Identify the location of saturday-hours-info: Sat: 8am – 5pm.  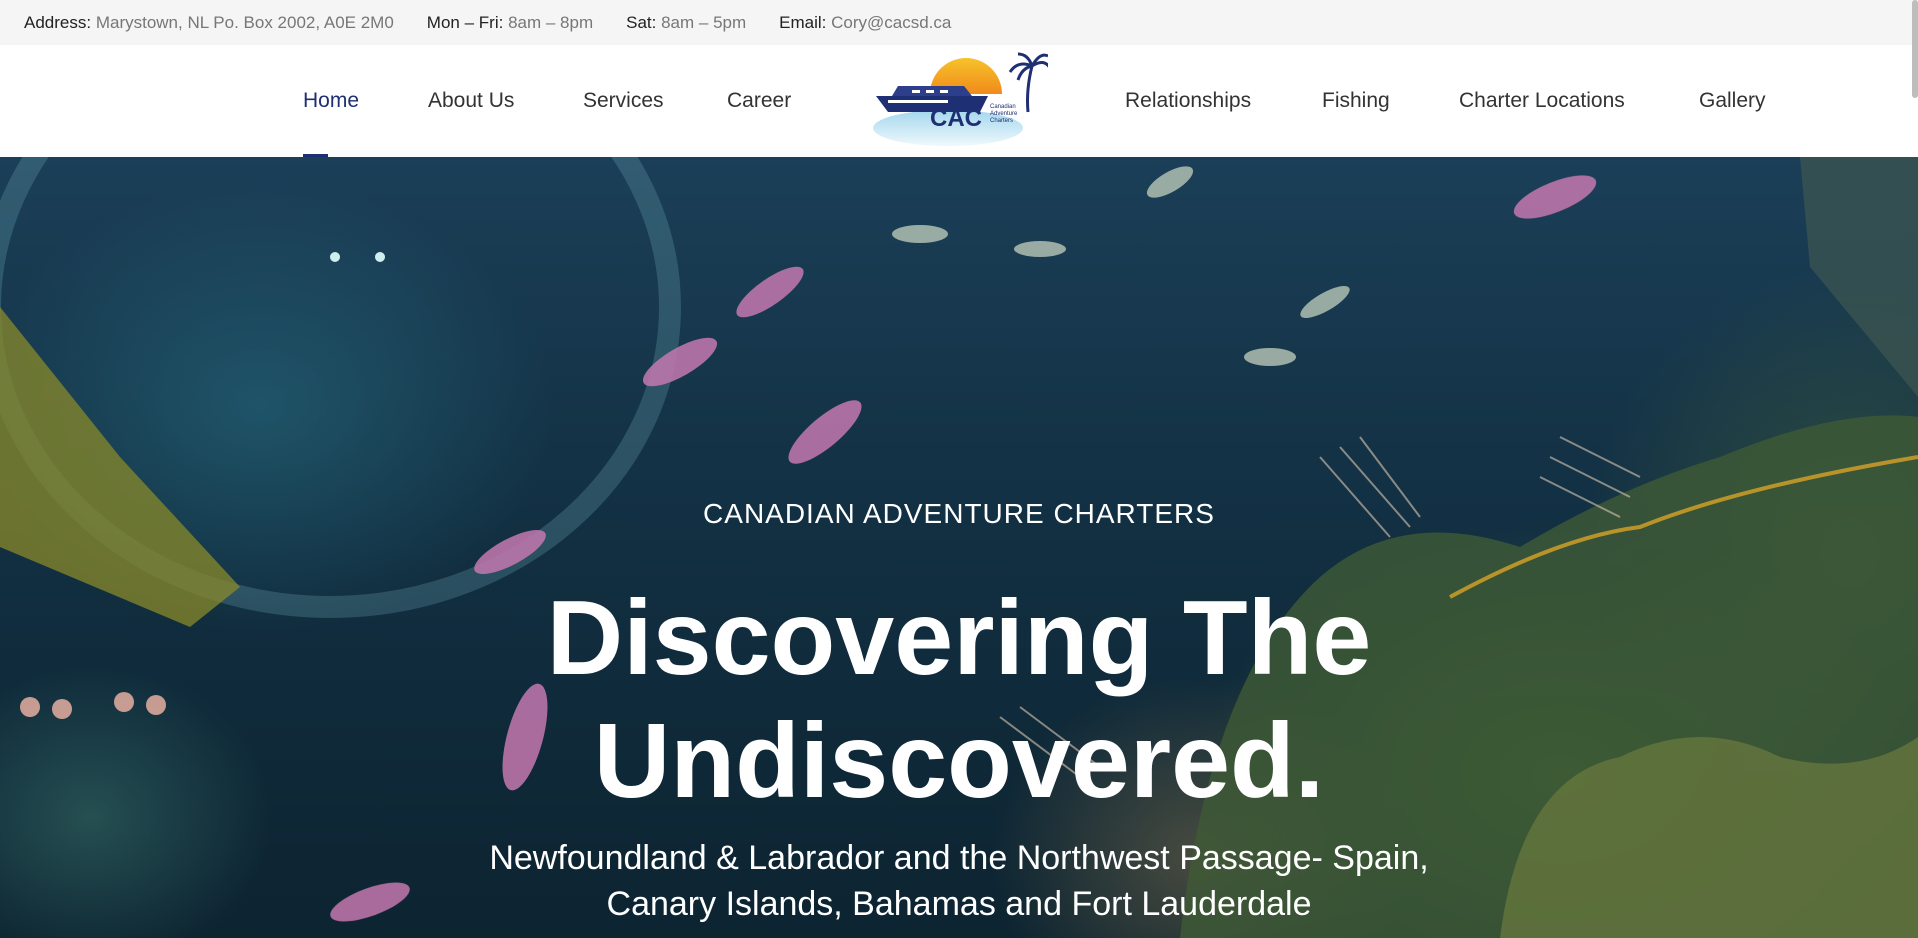
(686, 23).